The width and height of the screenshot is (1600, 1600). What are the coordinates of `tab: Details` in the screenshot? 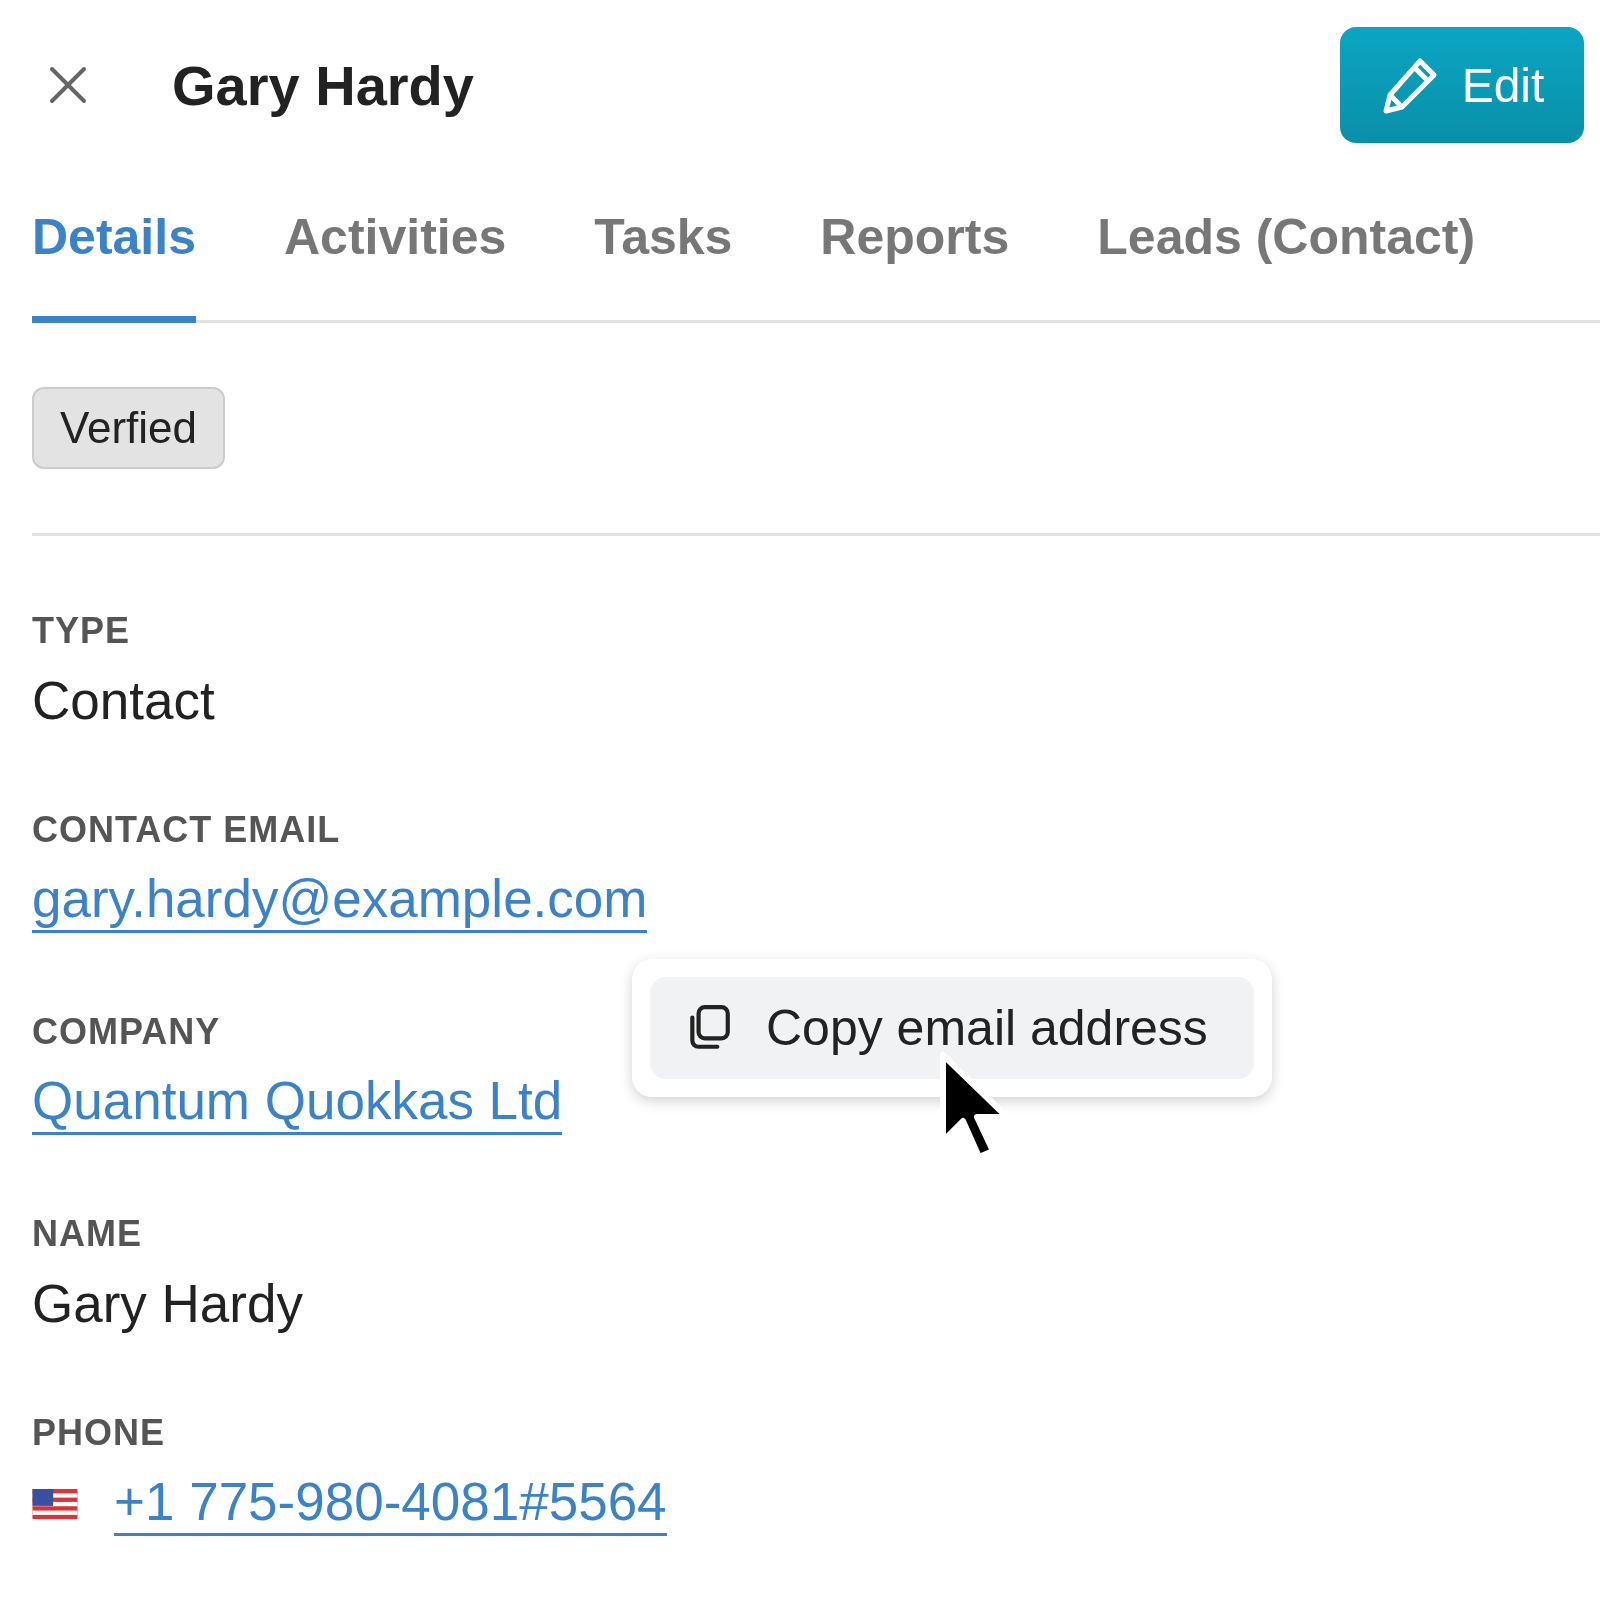 It's located at (114, 246).